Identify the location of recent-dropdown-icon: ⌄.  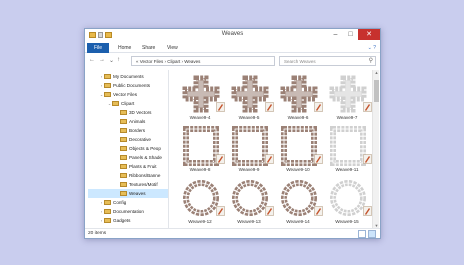
(111, 60).